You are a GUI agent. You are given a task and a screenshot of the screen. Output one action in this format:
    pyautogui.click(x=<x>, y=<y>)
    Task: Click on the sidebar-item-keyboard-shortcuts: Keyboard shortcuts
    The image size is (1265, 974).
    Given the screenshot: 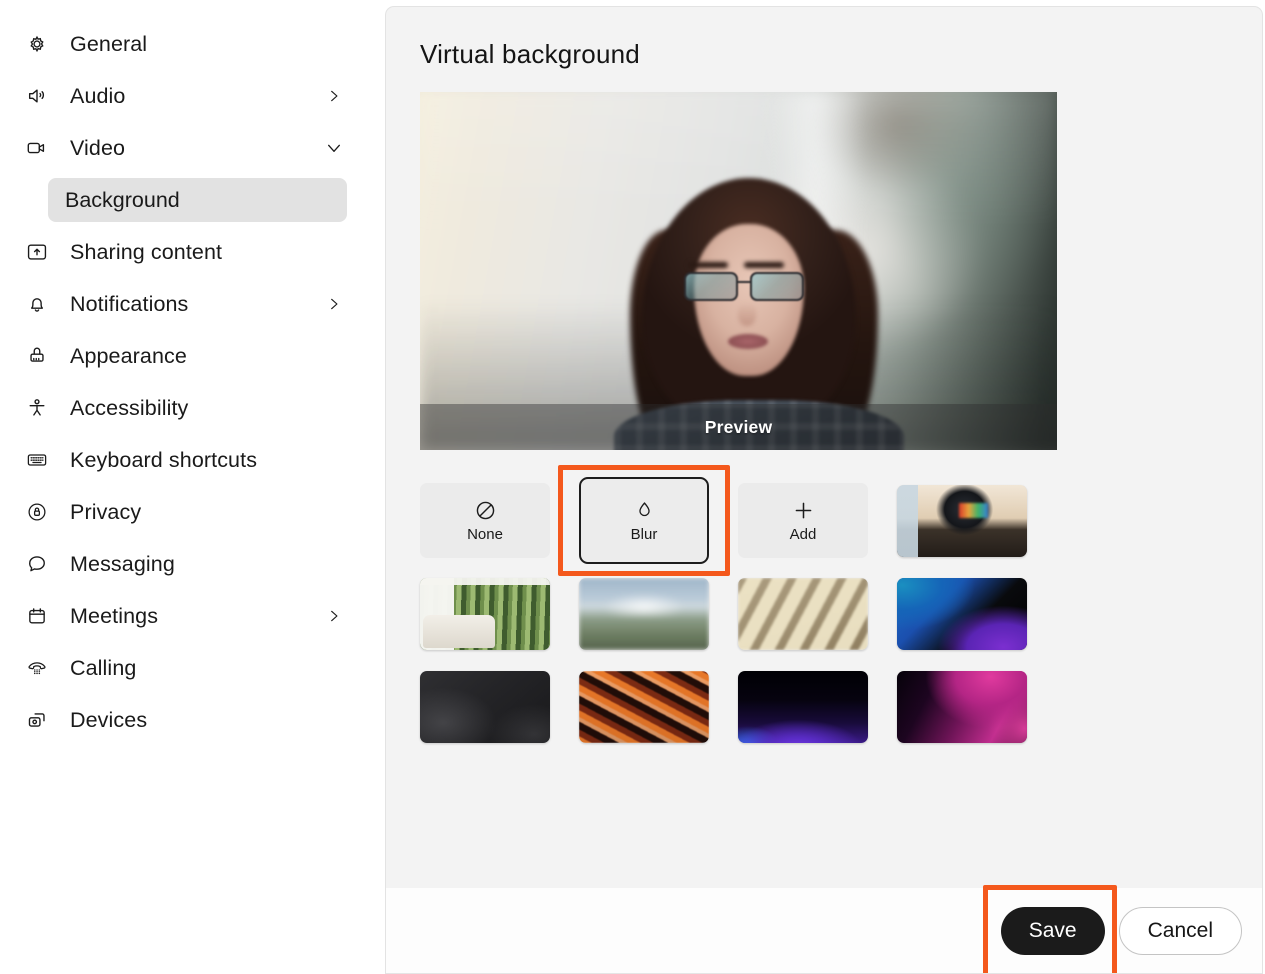 What is the action you would take?
    pyautogui.click(x=189, y=460)
    